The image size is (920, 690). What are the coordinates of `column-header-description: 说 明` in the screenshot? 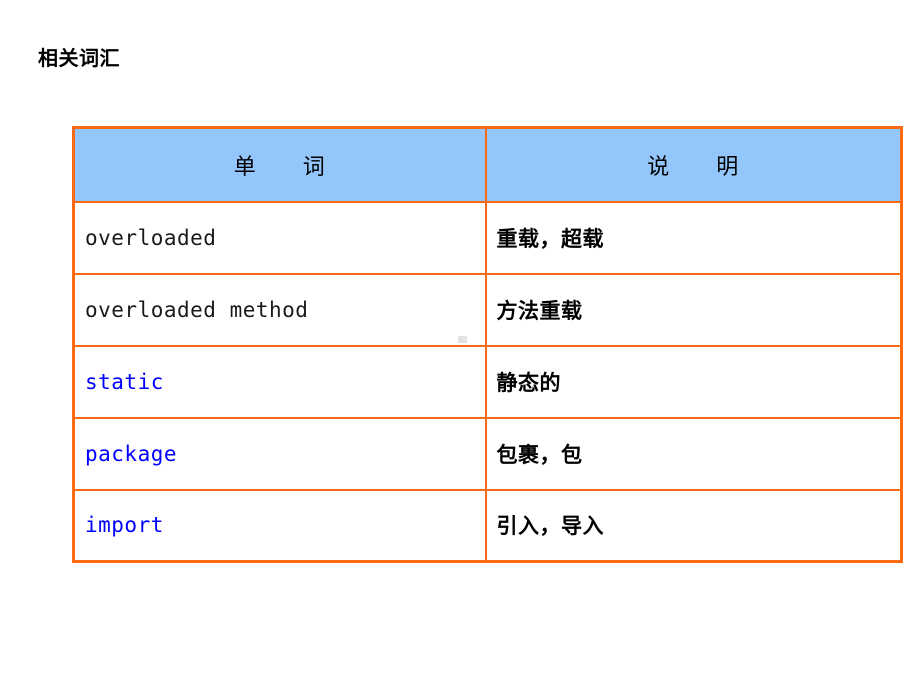 It's located at (693, 164).